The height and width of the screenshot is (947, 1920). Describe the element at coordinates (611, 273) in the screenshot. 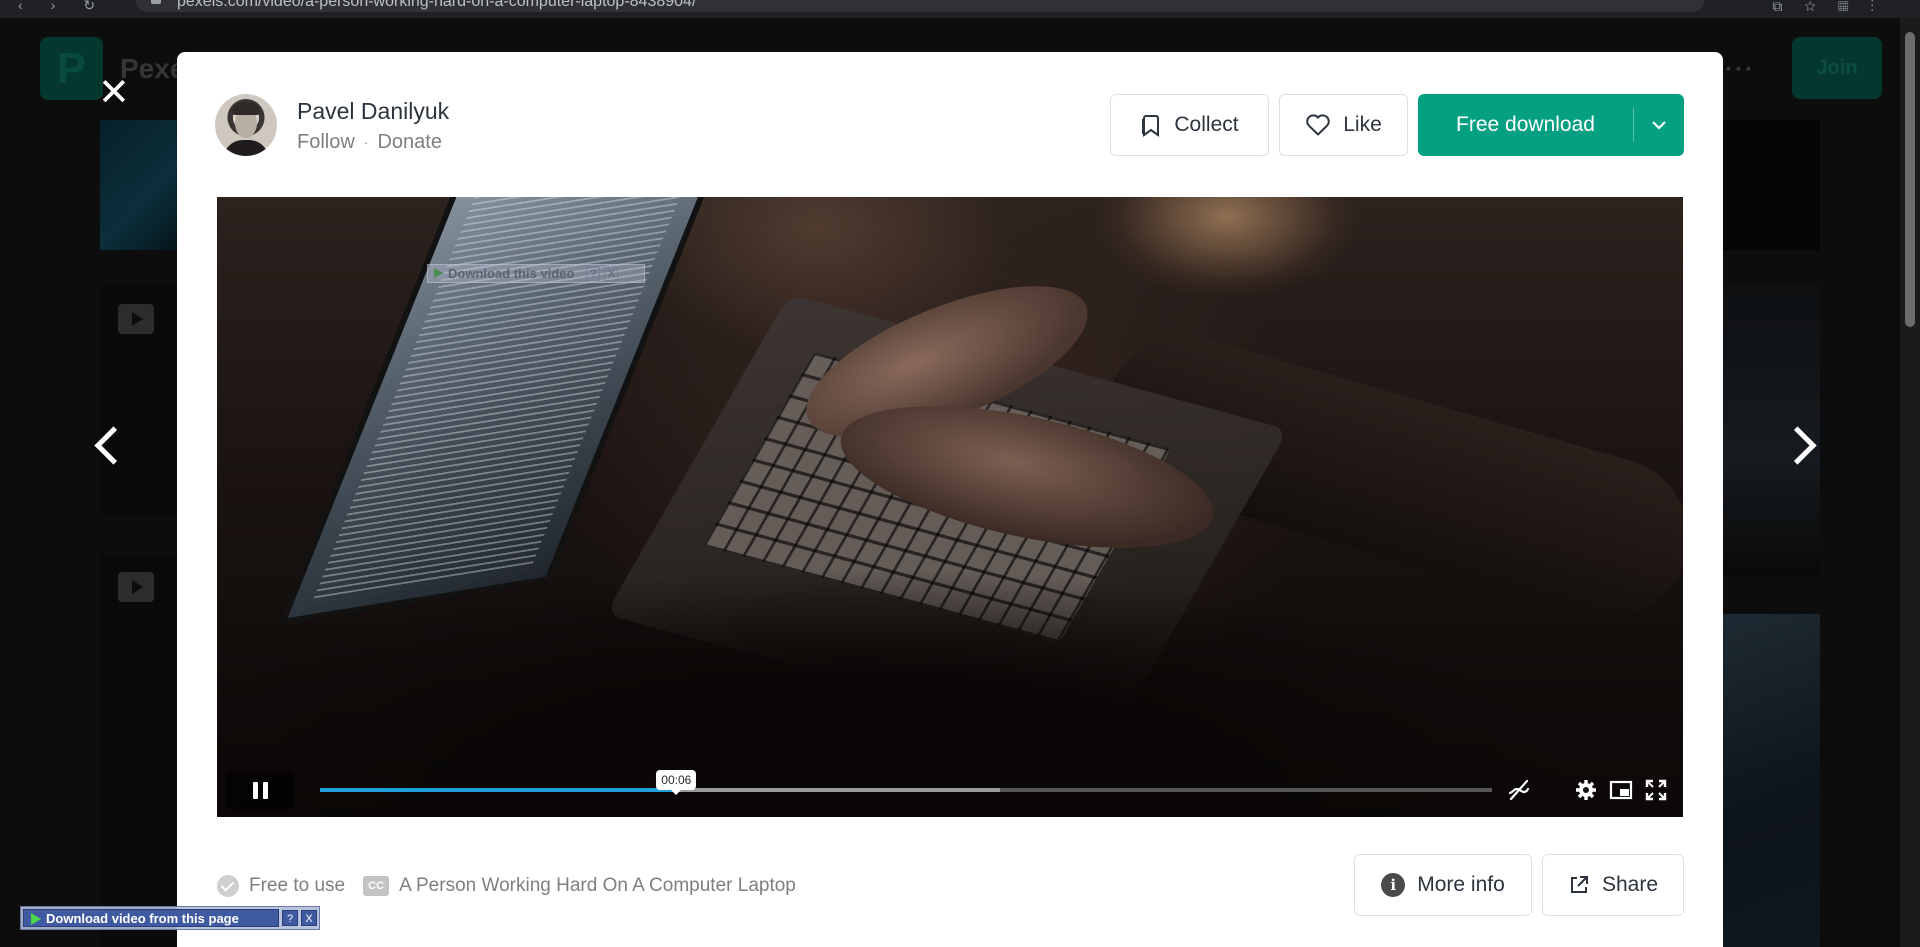

I see `overlay-close-button: X` at that location.